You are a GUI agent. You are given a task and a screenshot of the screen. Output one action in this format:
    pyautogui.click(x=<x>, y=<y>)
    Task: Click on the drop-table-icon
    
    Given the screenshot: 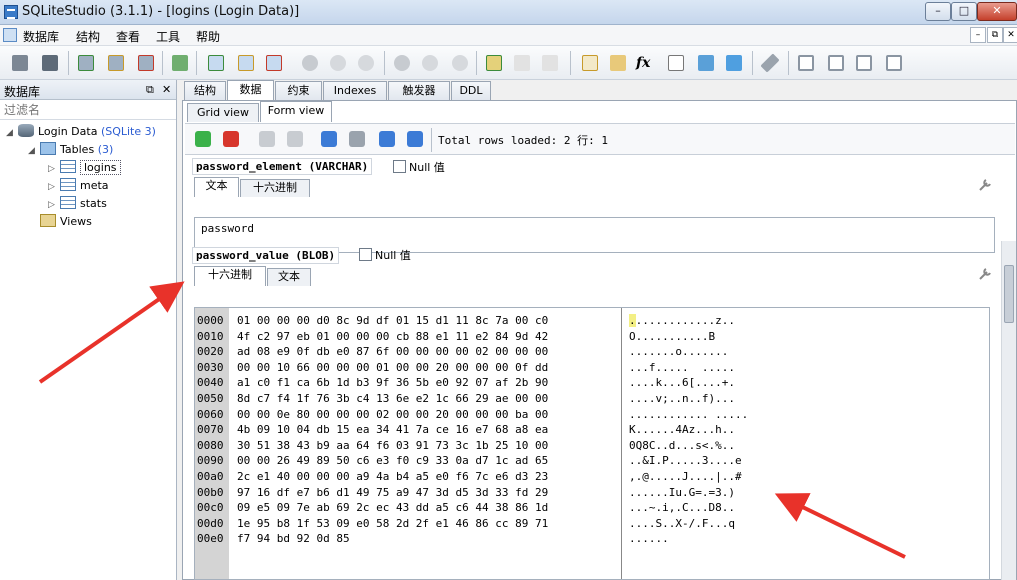 What is the action you would take?
    pyautogui.click(x=274, y=63)
    